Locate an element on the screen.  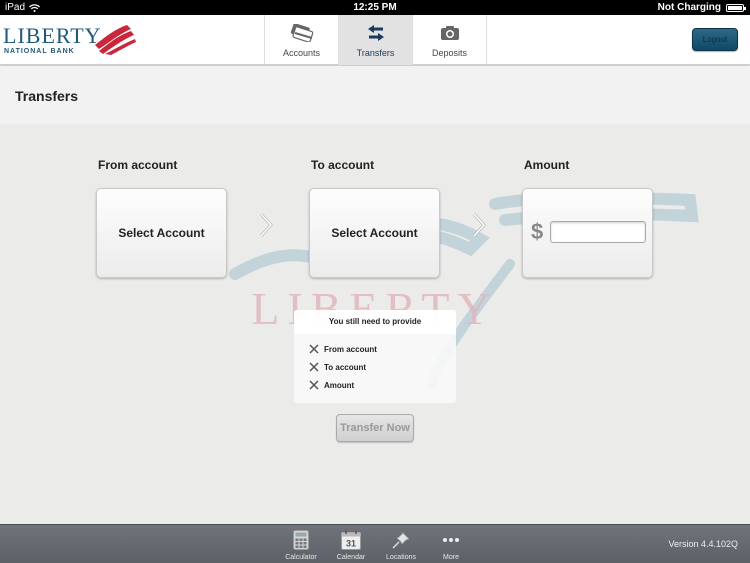
from-account-label: From account is located at coordinates (138, 165).